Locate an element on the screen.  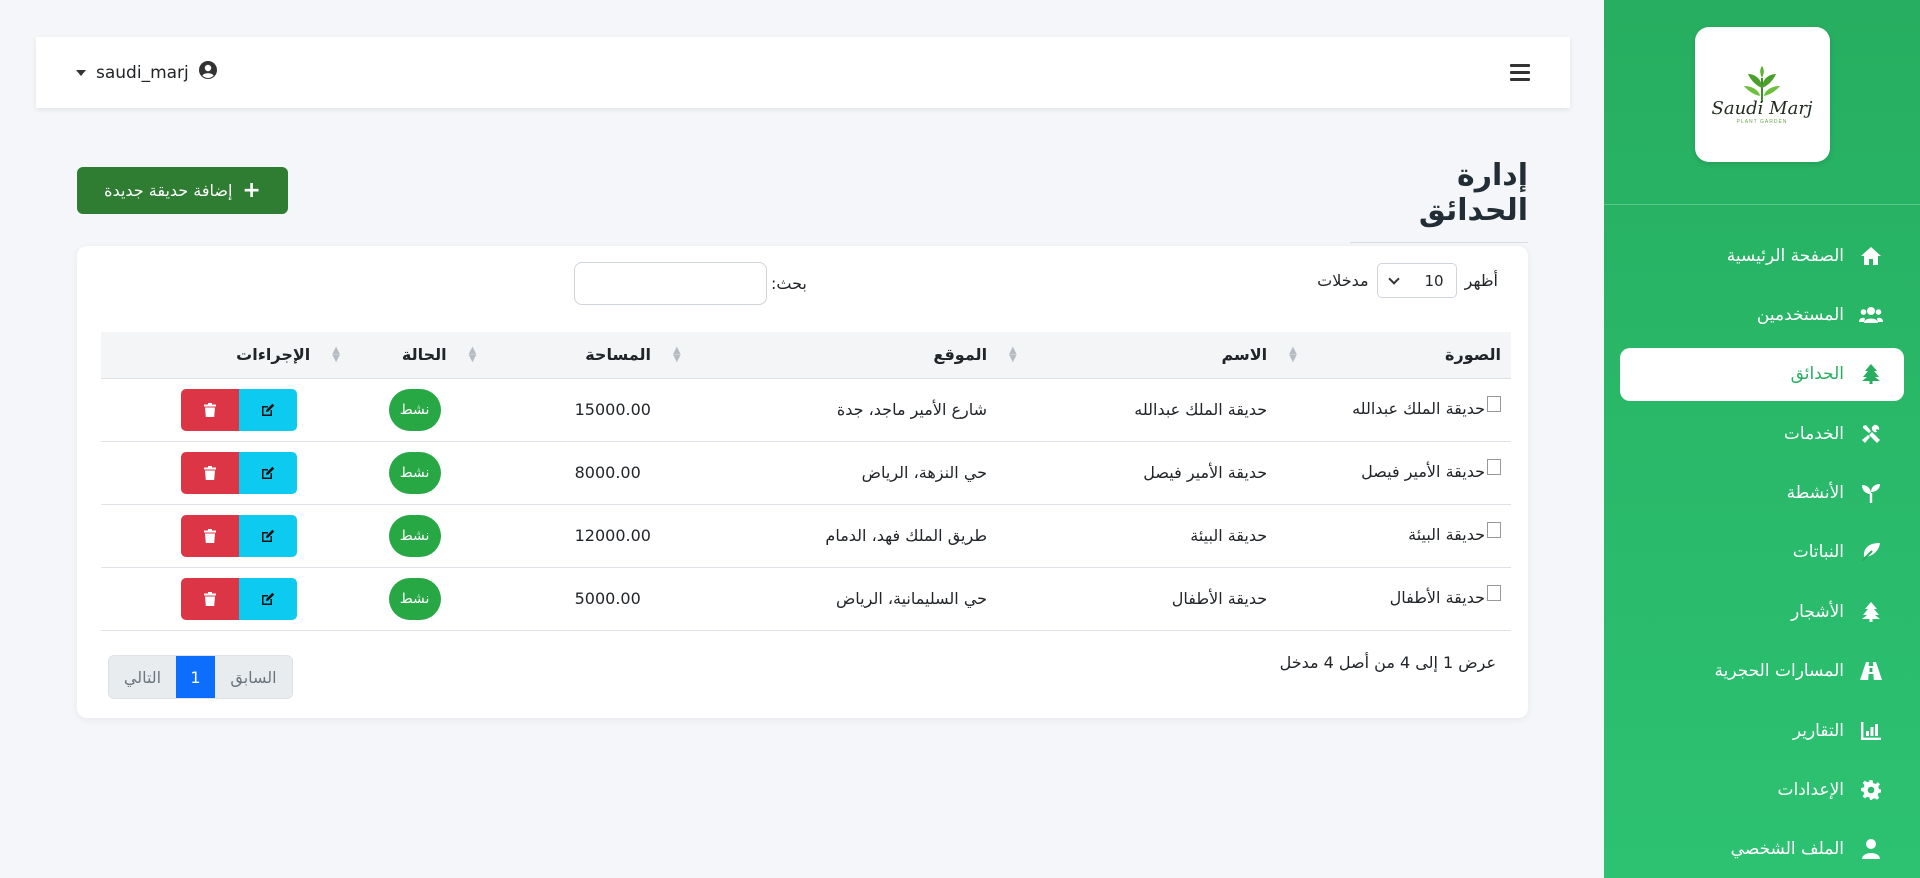
sidebar-item-label: الإعدادات is located at coordinates (1810, 790).